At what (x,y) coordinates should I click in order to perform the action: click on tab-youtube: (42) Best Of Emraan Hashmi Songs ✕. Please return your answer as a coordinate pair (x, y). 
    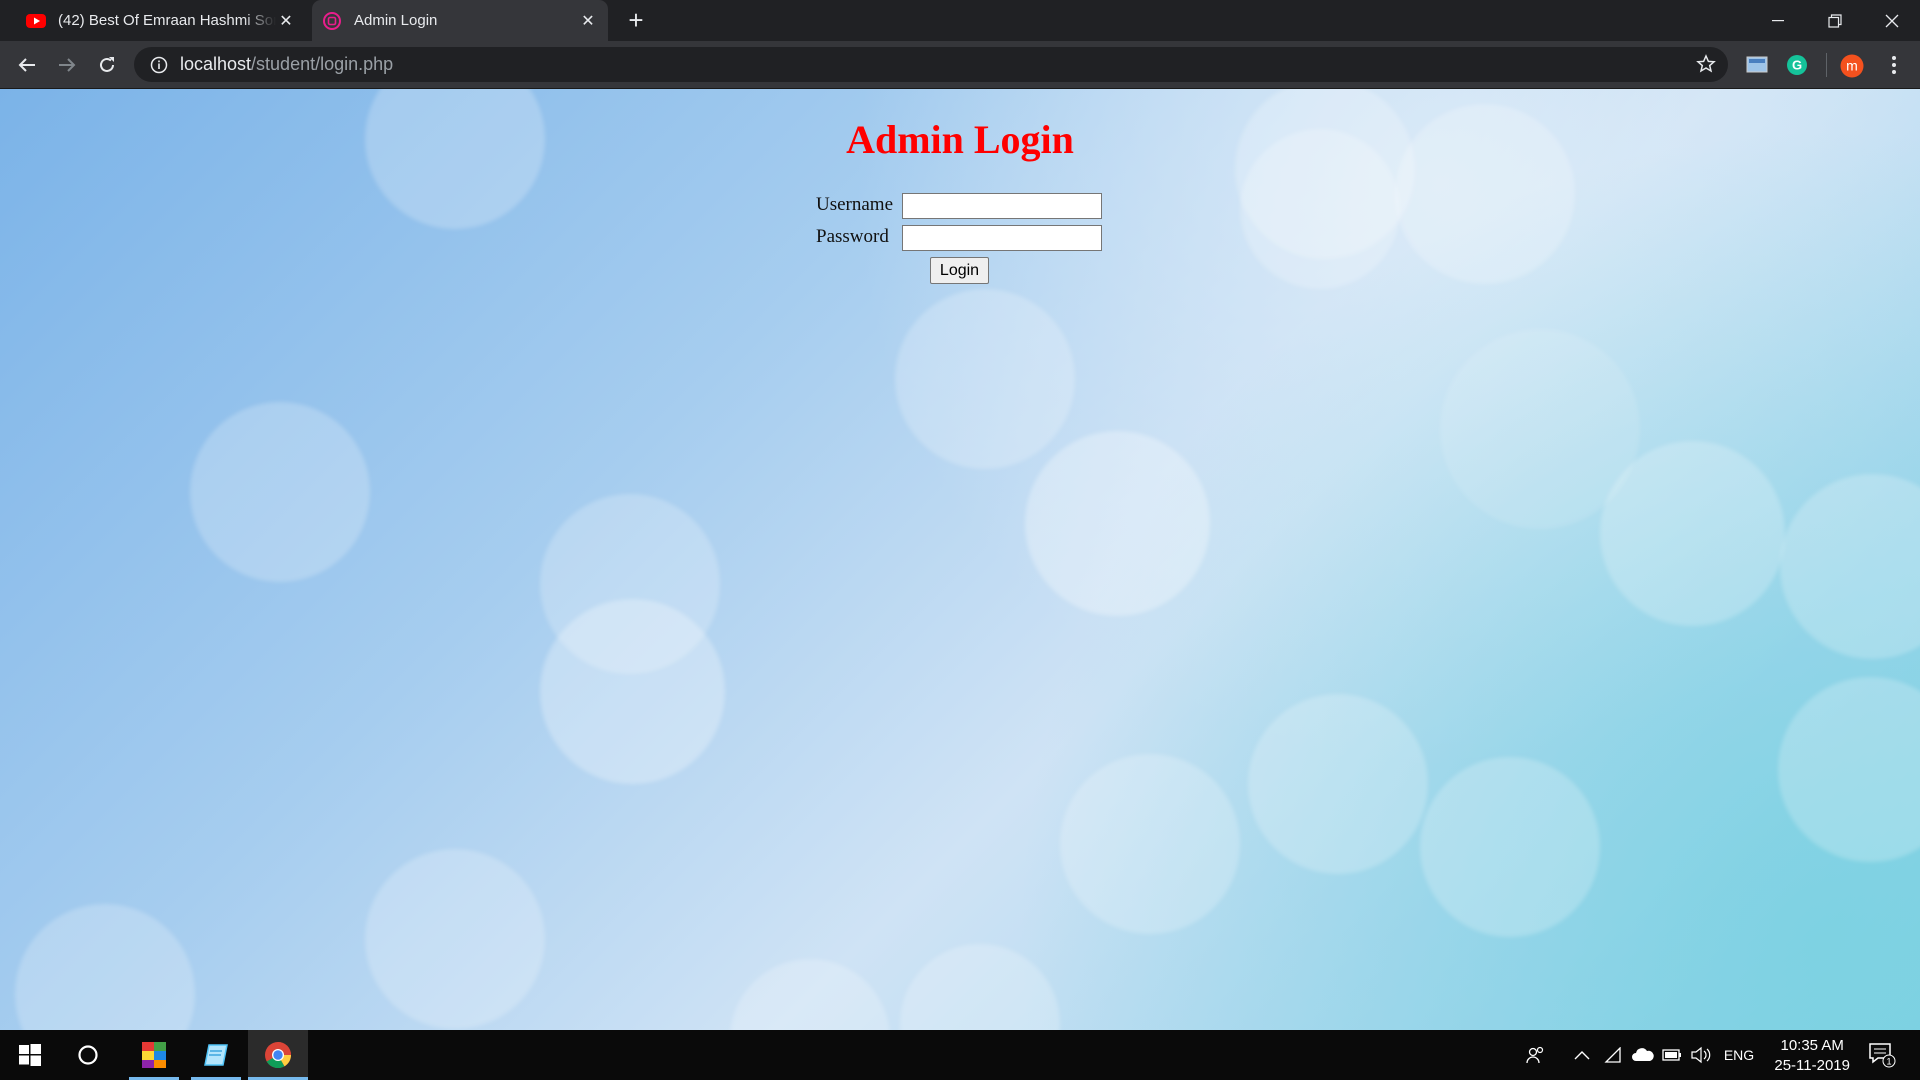
    Looking at the image, I should click on (161, 20).